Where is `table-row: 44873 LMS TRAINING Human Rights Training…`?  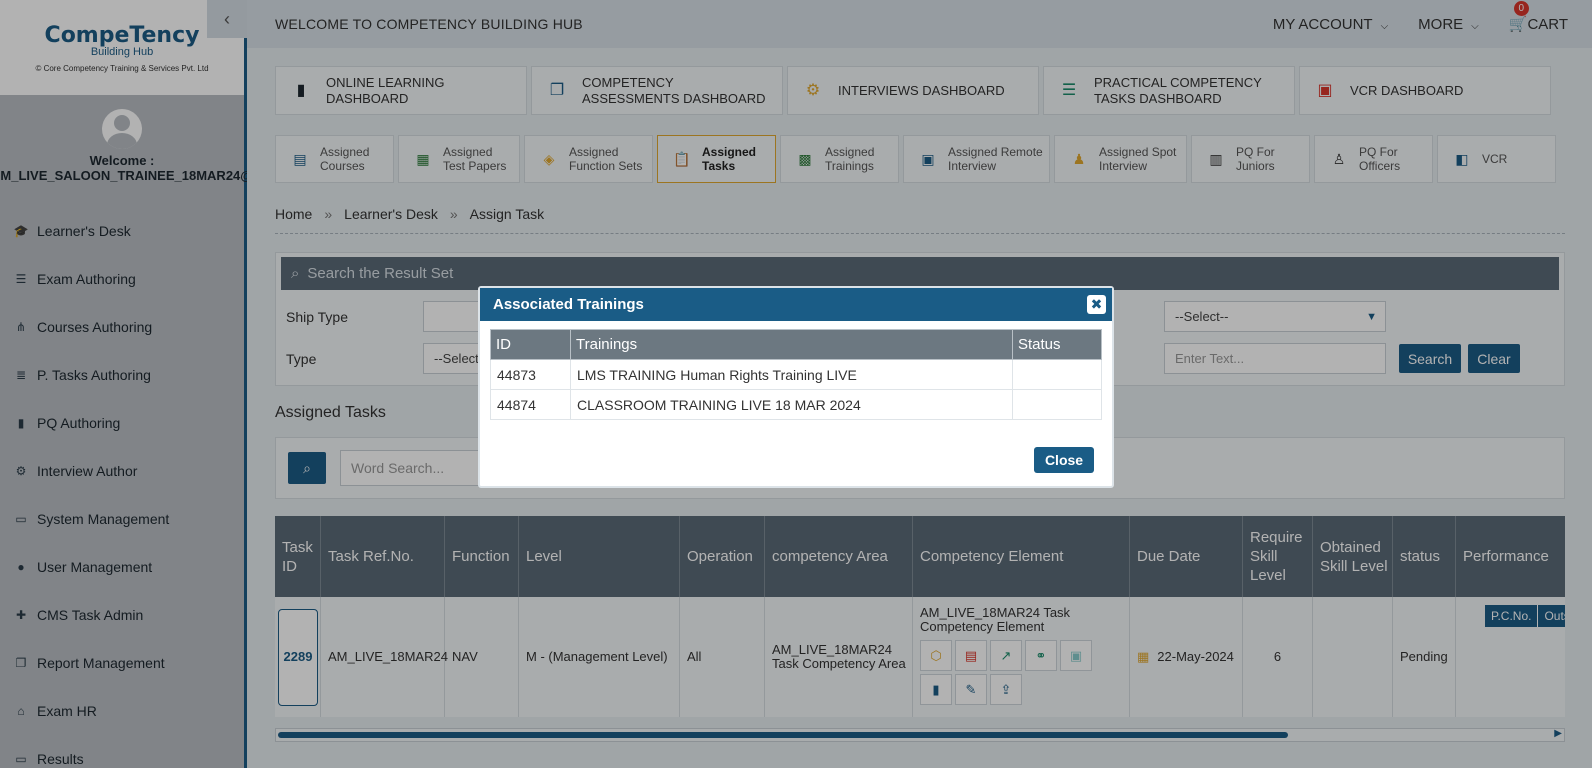
table-row: 44873 LMS TRAINING Human Rights Training… is located at coordinates (796, 374).